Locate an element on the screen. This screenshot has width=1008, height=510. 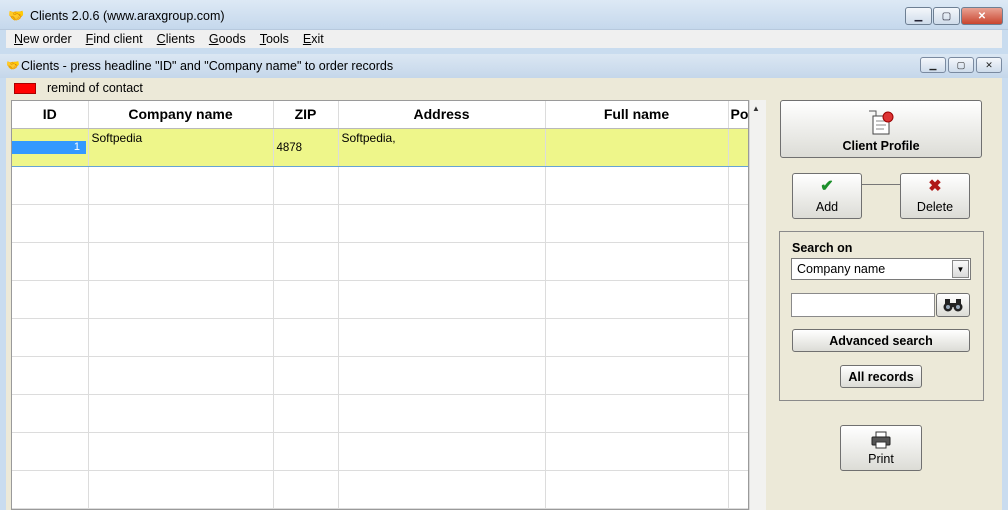
column-header-pos: Pos is located at coordinates (738, 115).